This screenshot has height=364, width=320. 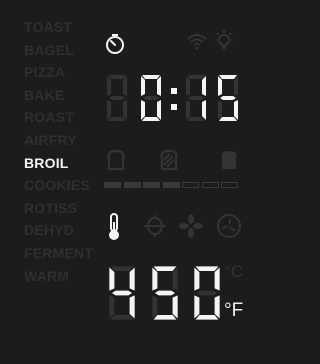 I want to click on fahrenheit-unit: °F, so click(x=234, y=310).